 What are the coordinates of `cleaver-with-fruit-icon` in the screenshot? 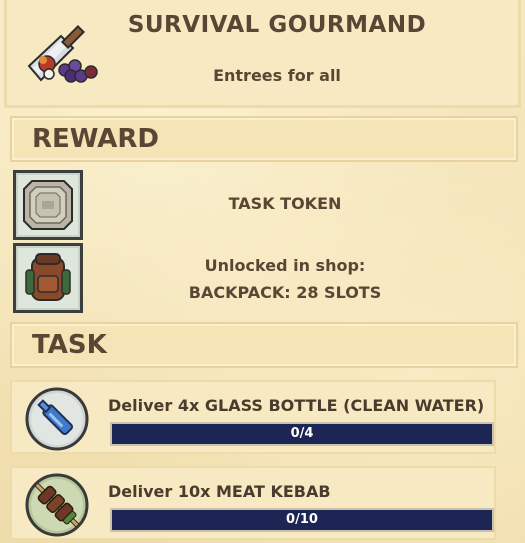 It's located at (62, 53).